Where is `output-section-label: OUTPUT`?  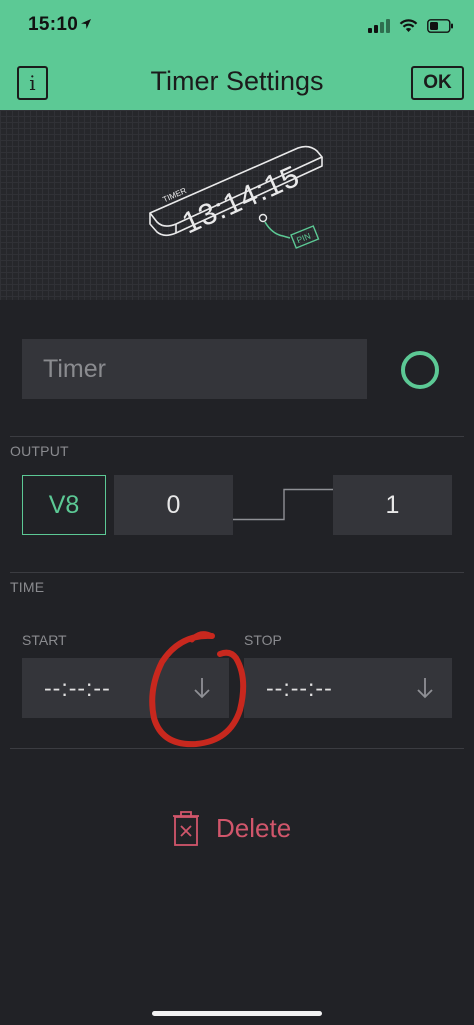 output-section-label: OUTPUT is located at coordinates (39, 451).